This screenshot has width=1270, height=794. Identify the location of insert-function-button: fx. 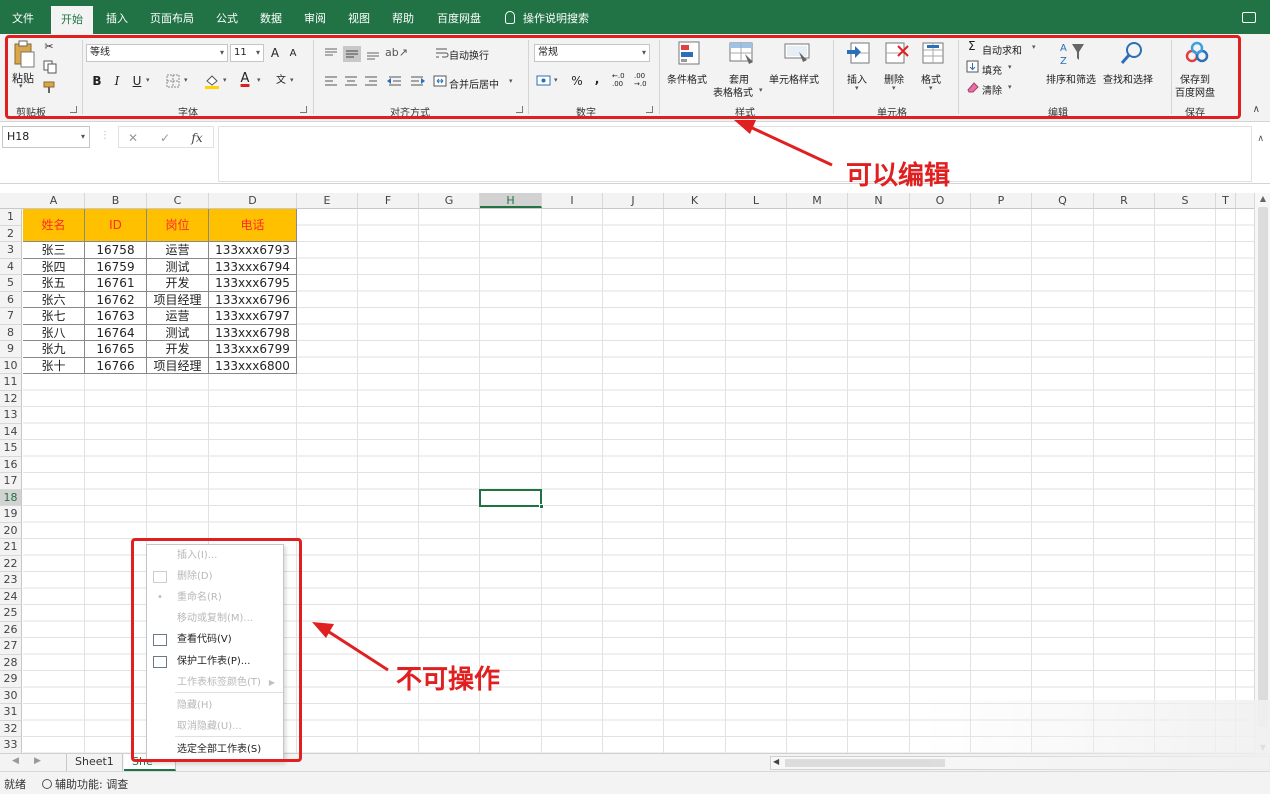
(197, 138).